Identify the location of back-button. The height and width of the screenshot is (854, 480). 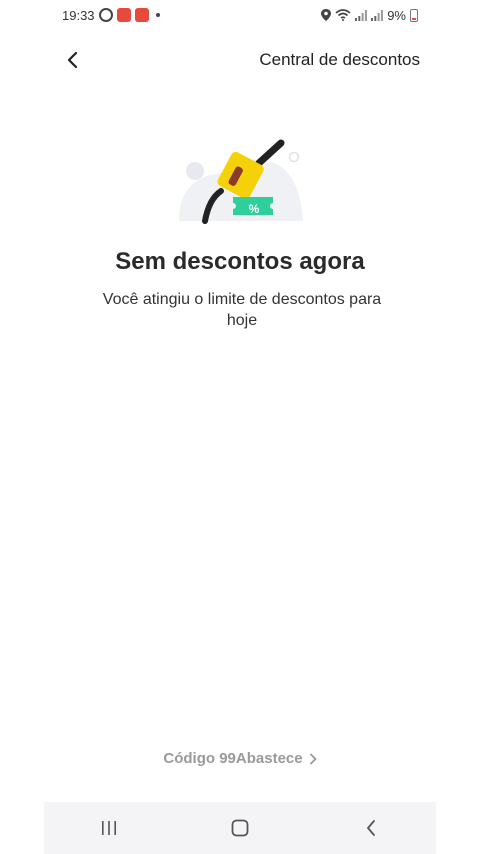
(72, 60).